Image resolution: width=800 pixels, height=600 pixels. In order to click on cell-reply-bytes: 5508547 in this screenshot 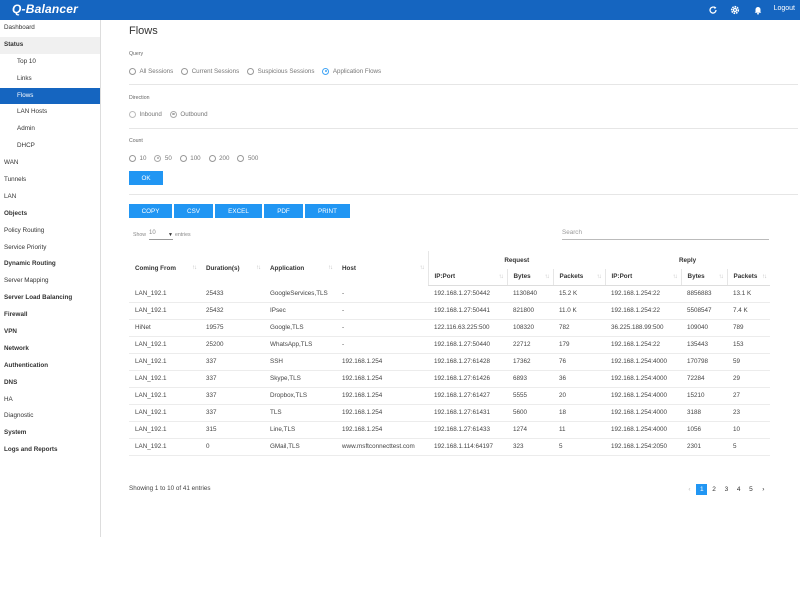, I will do `click(704, 311)`.